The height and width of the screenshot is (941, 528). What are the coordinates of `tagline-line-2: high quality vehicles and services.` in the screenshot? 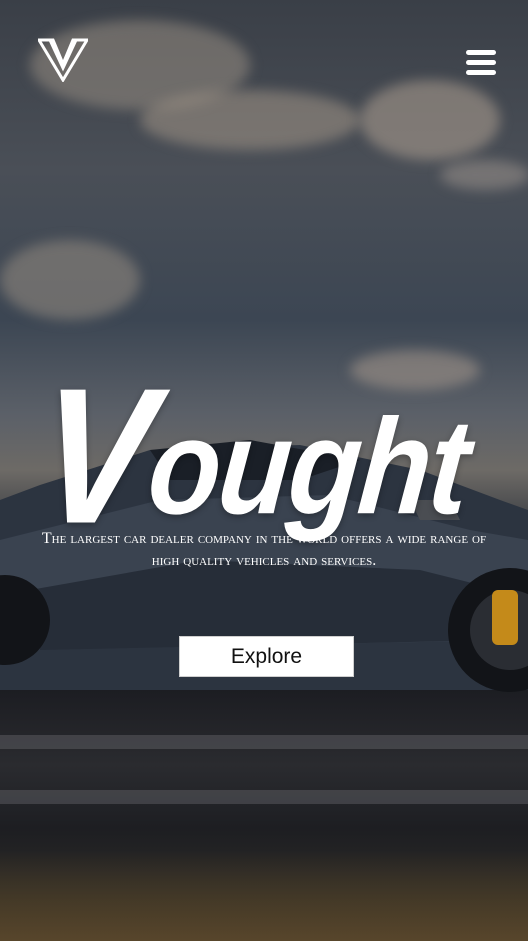 It's located at (264, 560).